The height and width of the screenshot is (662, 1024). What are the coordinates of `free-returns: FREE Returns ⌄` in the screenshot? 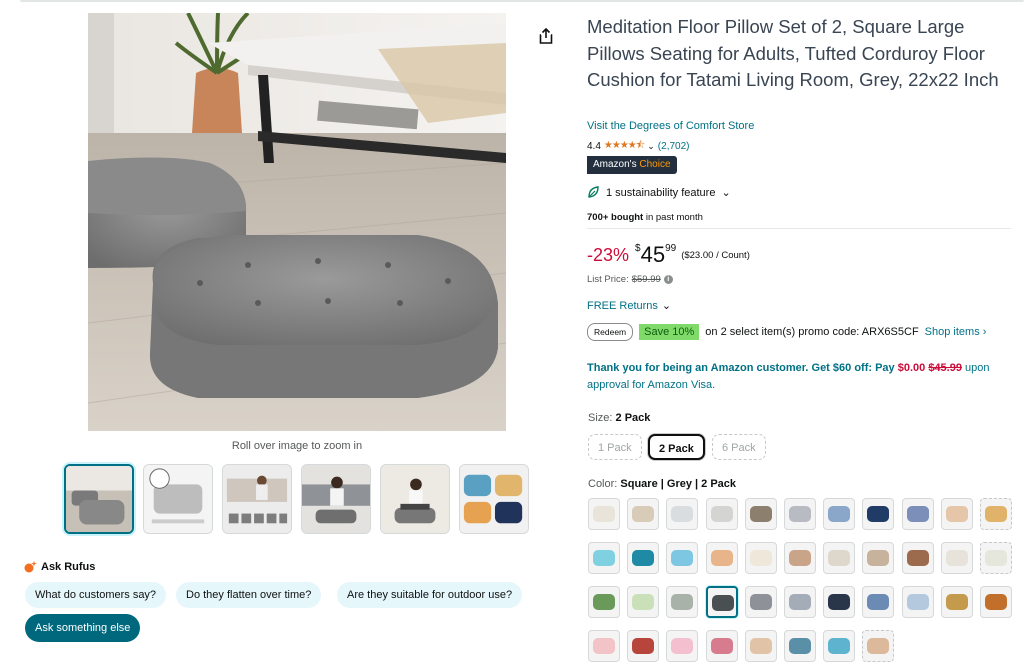 It's located at (629, 306).